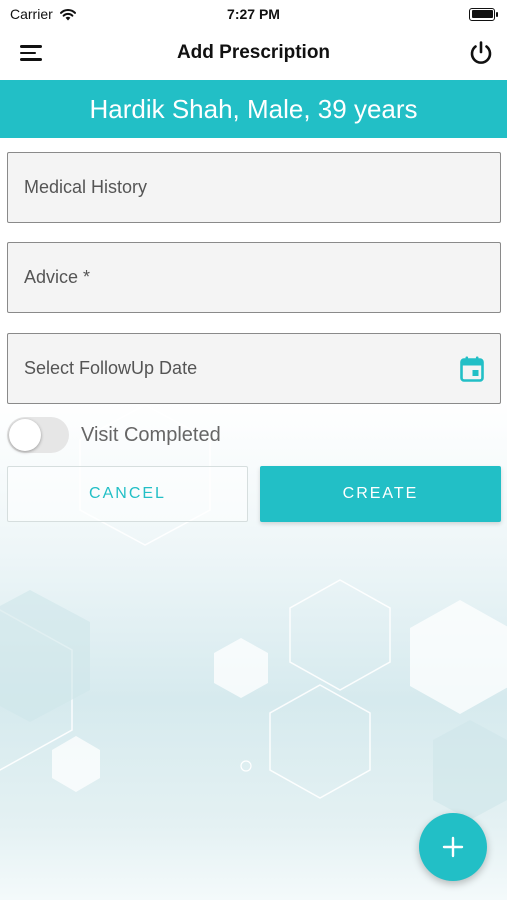 The image size is (507, 900). Describe the element at coordinates (127, 494) in the screenshot. I see `cancel-button: CANCEL` at that location.